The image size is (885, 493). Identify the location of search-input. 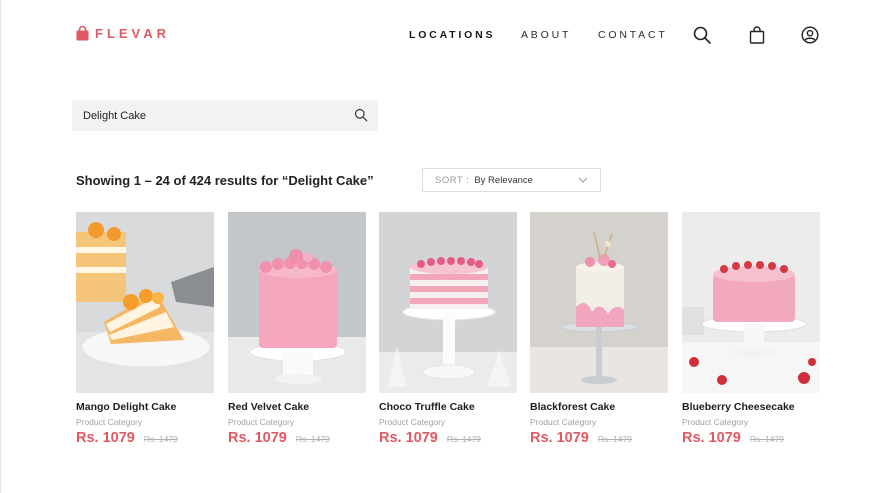
(213, 115).